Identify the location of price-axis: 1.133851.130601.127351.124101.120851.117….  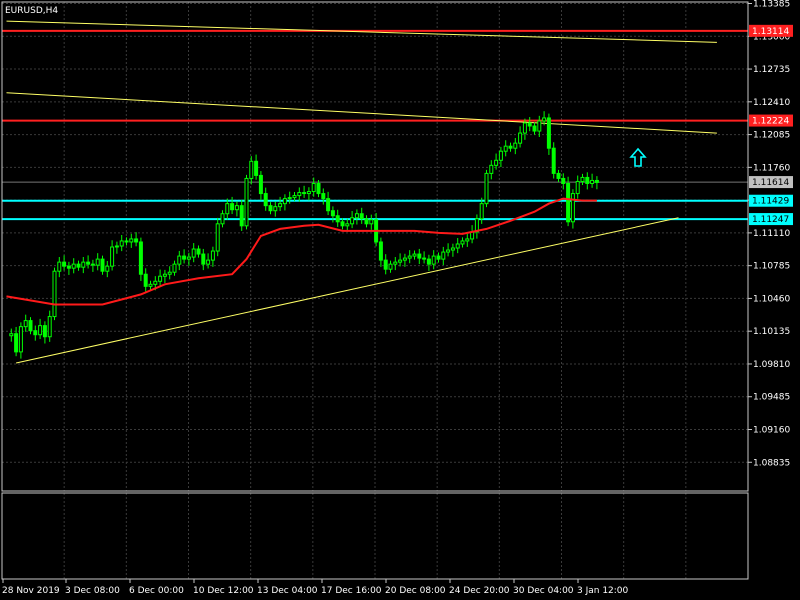
(769, 234).